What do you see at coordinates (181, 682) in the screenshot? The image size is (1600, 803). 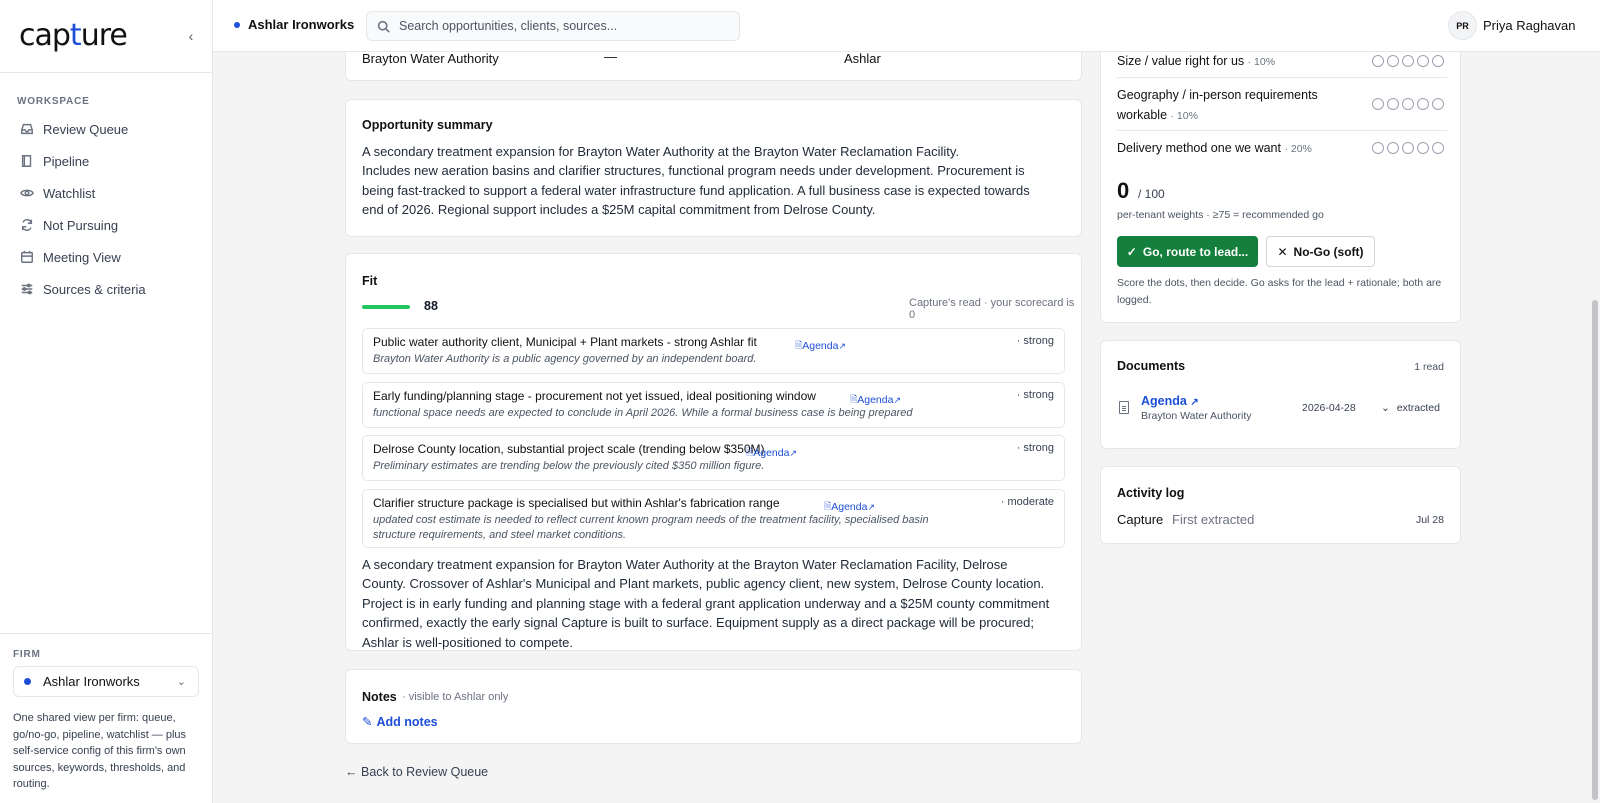 I see `chevron-down-icon: ⌄` at bounding box center [181, 682].